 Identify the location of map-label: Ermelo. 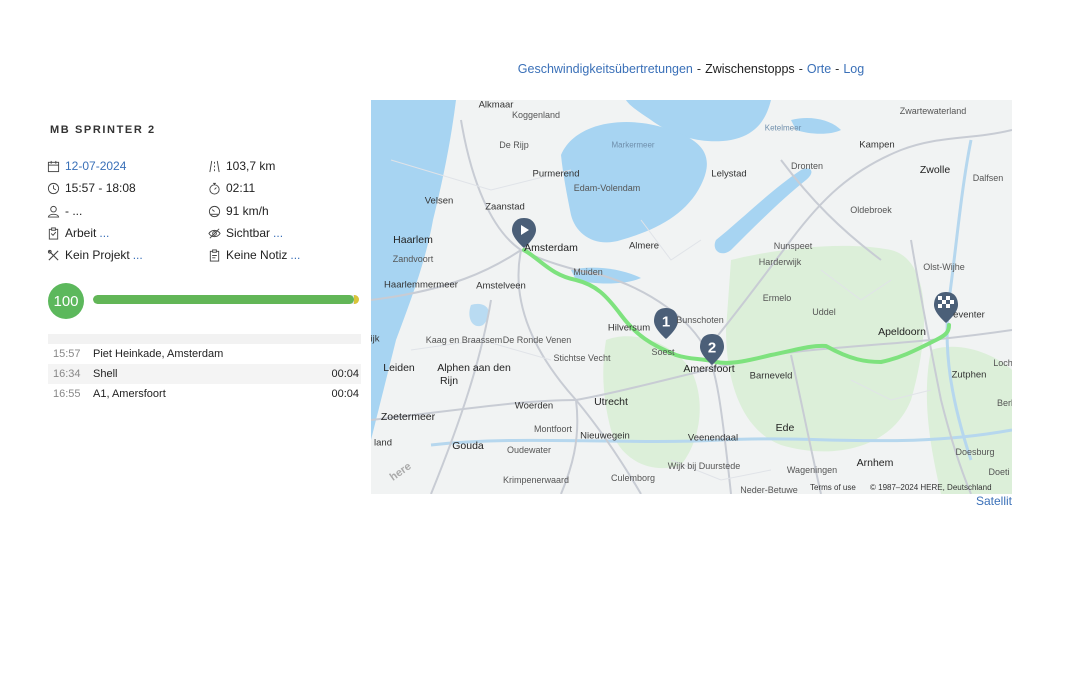
(777, 298).